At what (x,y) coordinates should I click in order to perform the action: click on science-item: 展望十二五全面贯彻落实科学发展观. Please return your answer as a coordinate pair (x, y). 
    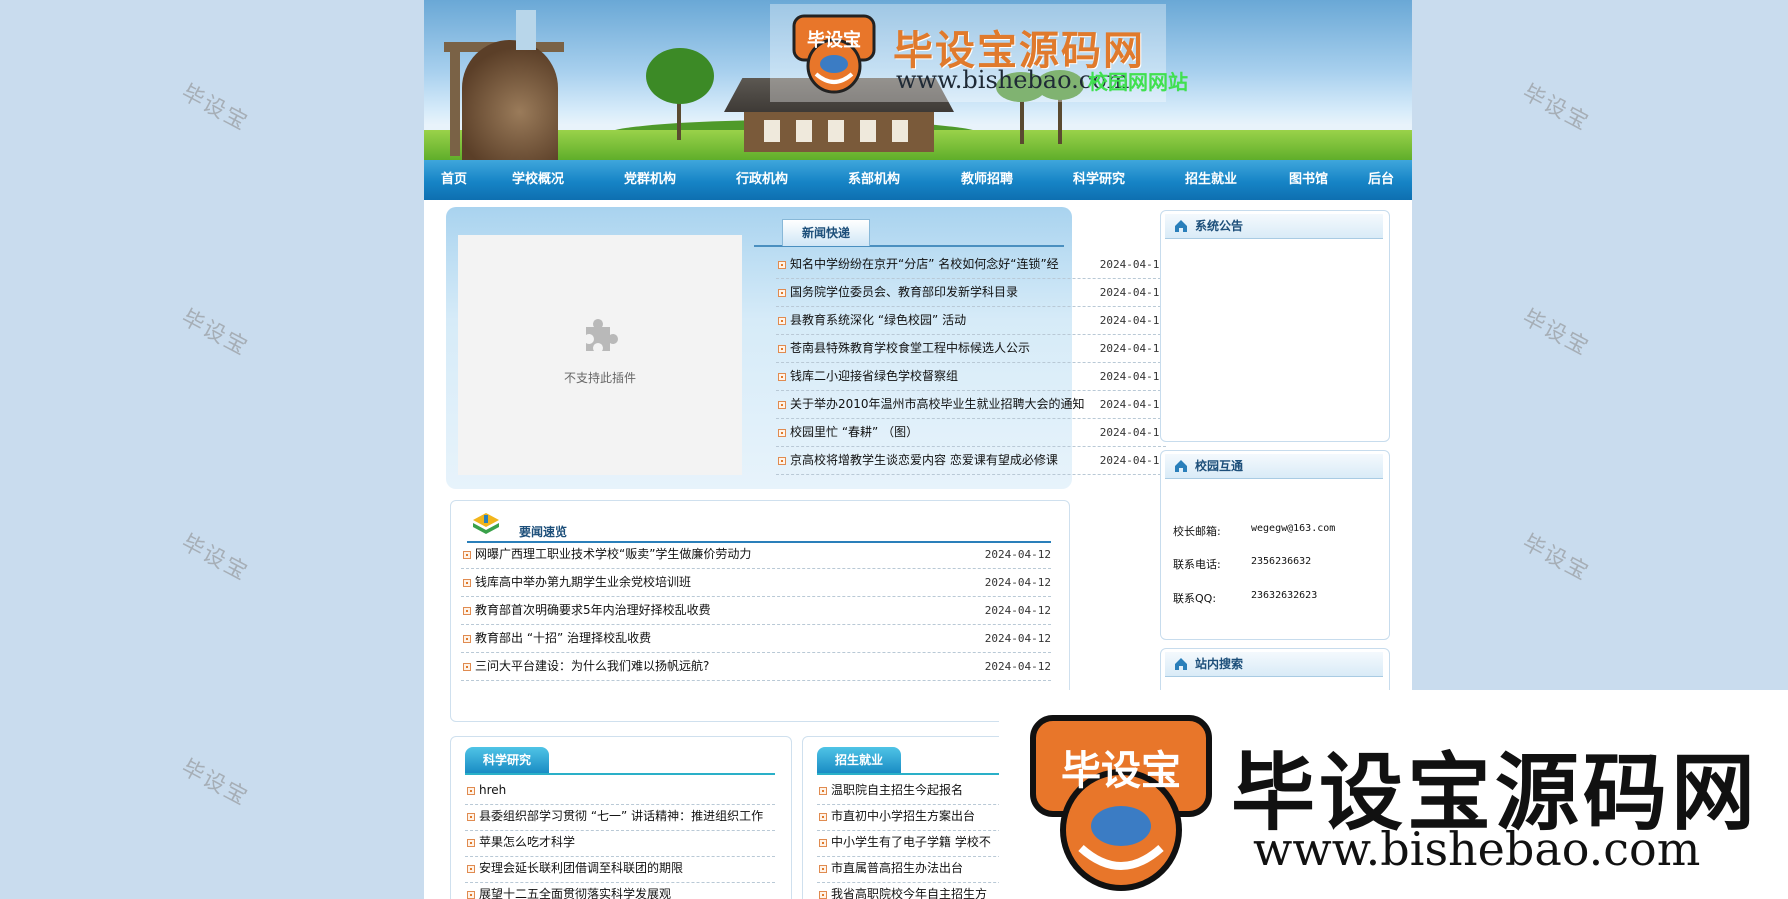
    Looking at the image, I should click on (620, 890).